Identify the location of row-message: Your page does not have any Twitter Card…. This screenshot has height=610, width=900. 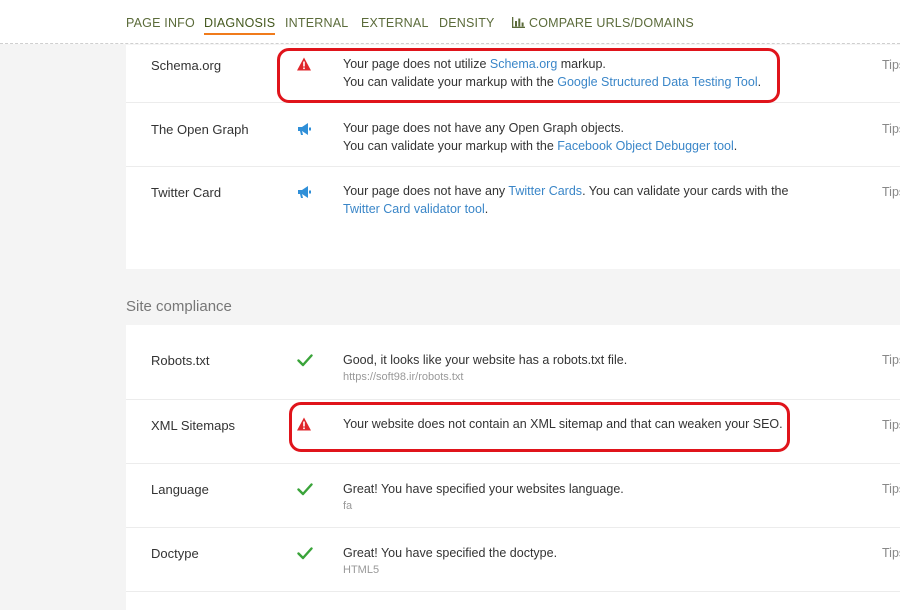
(585, 200).